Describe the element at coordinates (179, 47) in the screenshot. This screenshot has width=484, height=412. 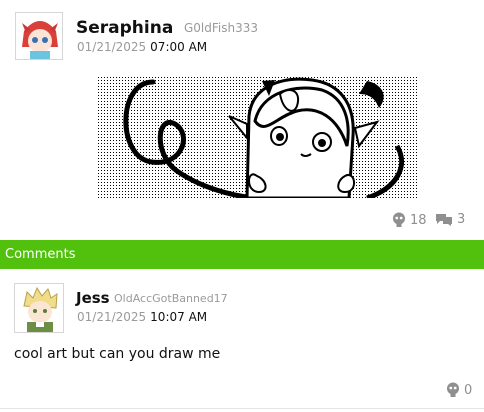
I see `post-time: 07:00 AM` at that location.